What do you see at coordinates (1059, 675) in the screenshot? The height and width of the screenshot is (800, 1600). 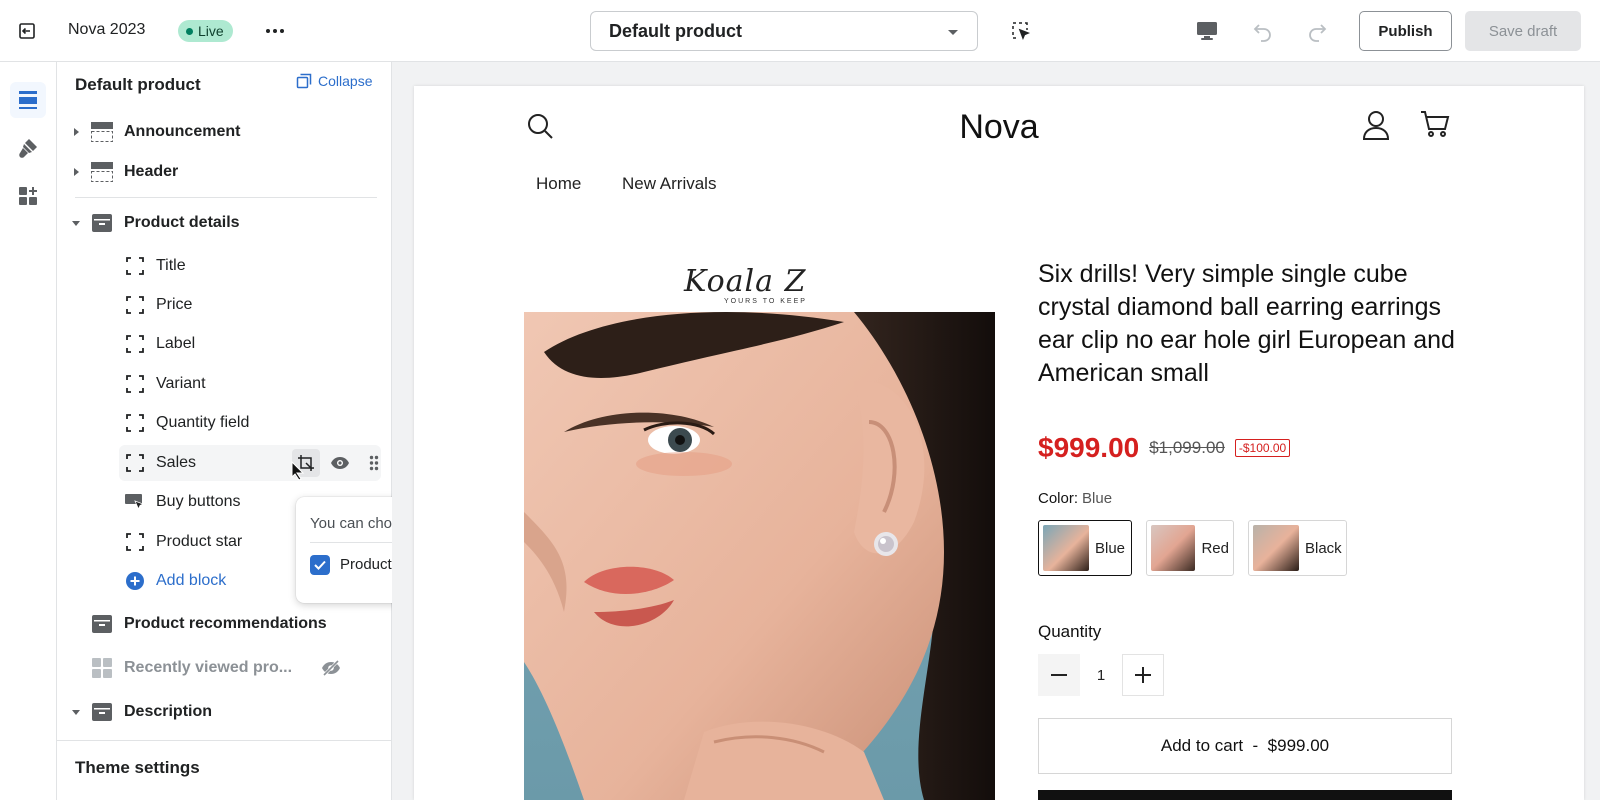 I see `minus-icon` at bounding box center [1059, 675].